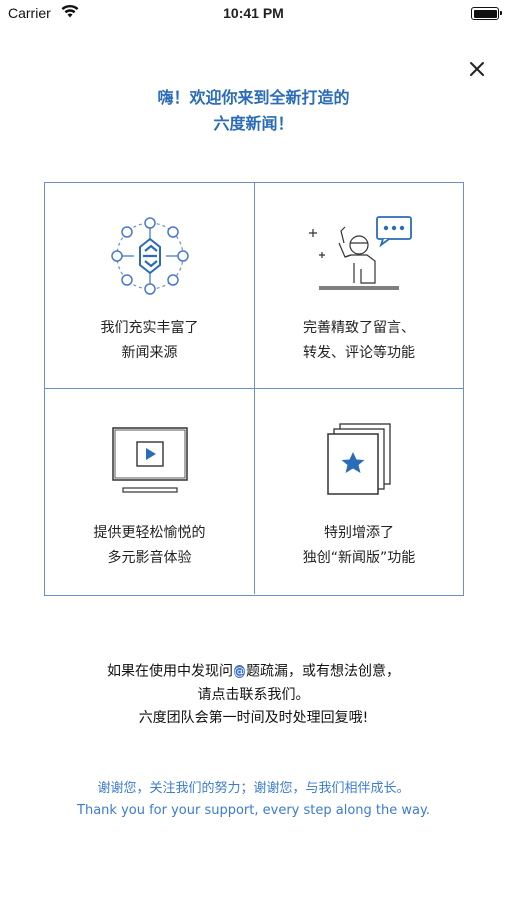 This screenshot has height=900, width=507. I want to click on chat-bubble-icon: @, so click(239, 671).